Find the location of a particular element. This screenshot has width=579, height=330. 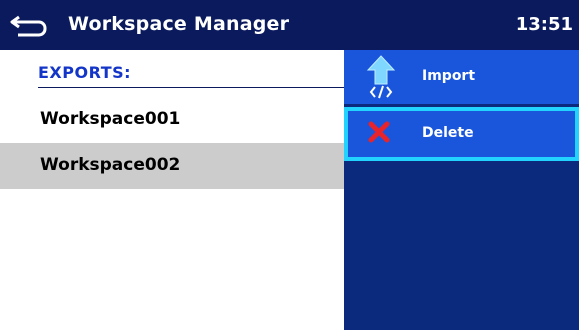

import-label: Import is located at coordinates (449, 76).